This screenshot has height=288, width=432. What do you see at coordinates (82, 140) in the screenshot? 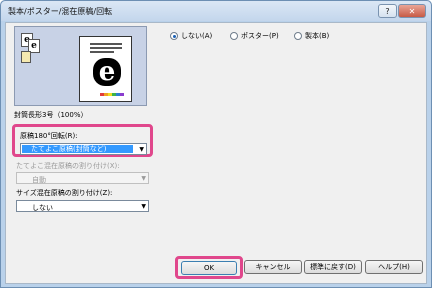
I see `rotate-highlight-frame: 原稿180°回転(R): たてよこ原稿(封筒など) ▼` at bounding box center [82, 140].